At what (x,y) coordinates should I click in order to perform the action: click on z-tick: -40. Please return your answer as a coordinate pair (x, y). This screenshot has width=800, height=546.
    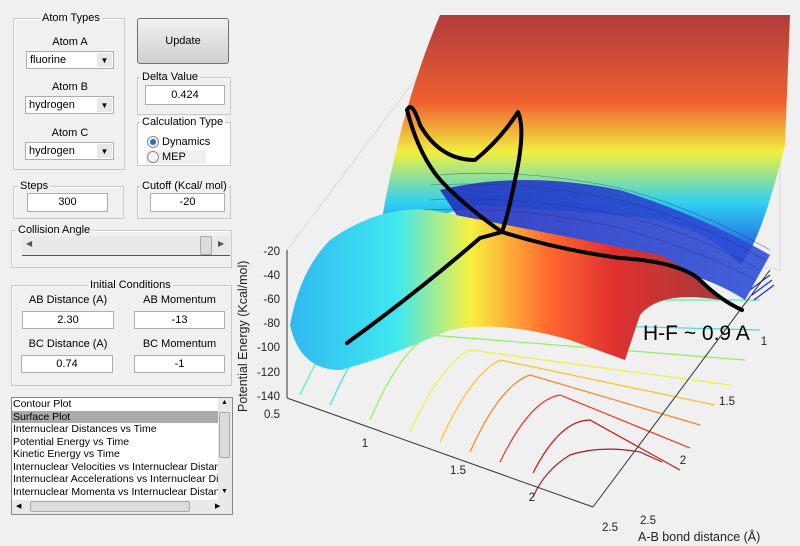
    Looking at the image, I should click on (271, 276).